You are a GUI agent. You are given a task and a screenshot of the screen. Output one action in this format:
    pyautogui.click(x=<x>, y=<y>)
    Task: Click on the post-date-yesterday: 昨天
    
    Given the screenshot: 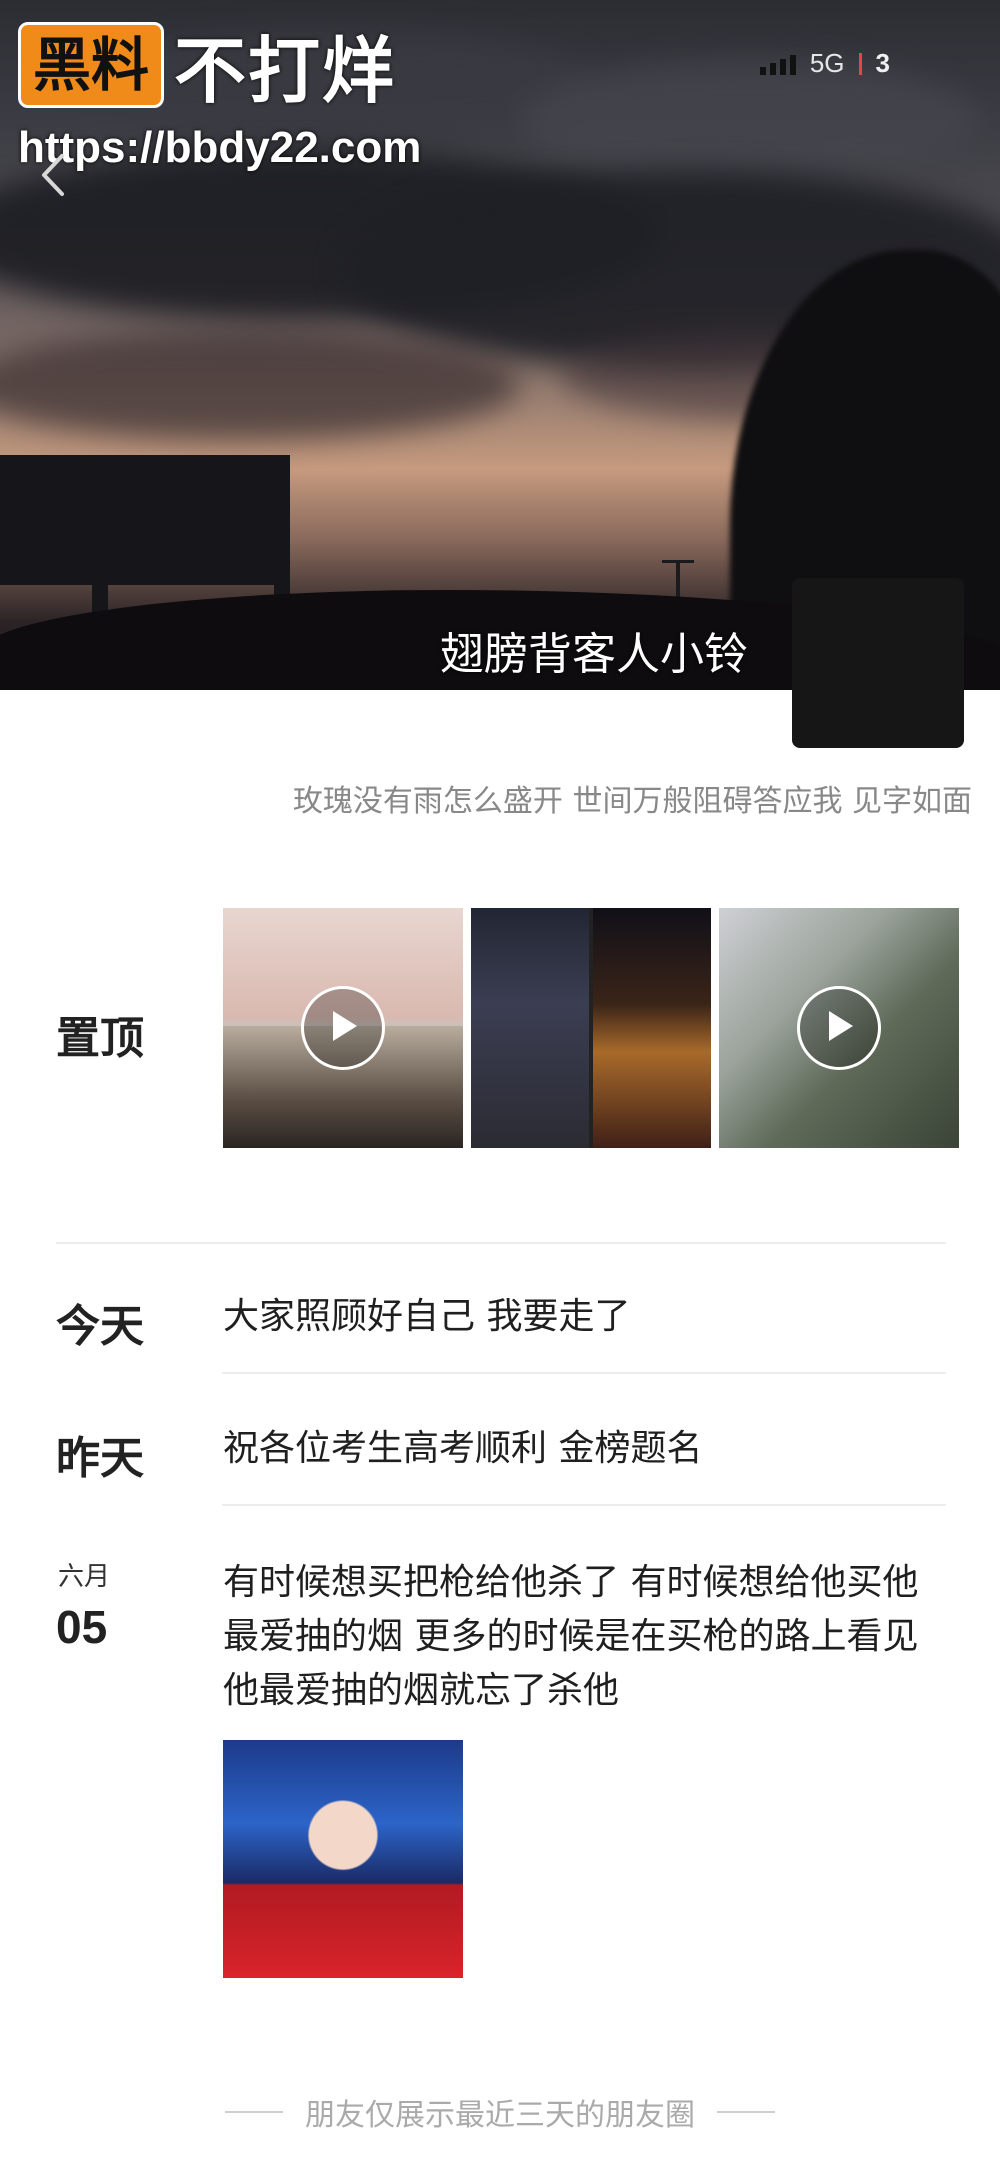 What is the action you would take?
    pyautogui.click(x=100, y=1458)
    